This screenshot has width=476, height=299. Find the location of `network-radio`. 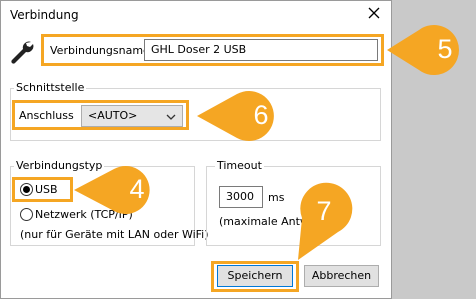

network-radio is located at coordinates (26, 214).